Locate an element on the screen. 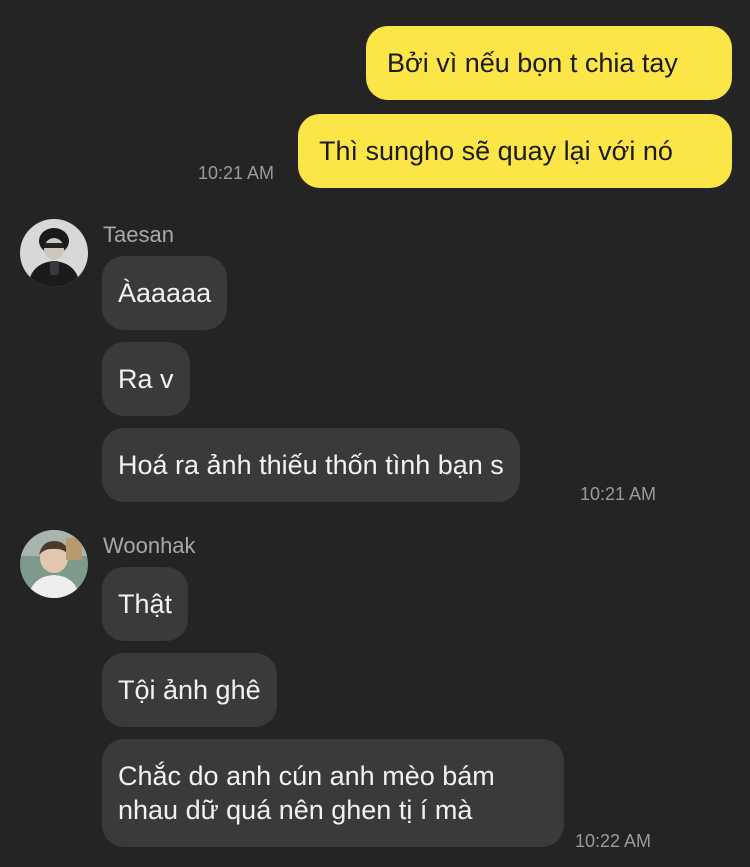 This screenshot has width=750, height=867. incoming-message: Thật is located at coordinates (145, 604).